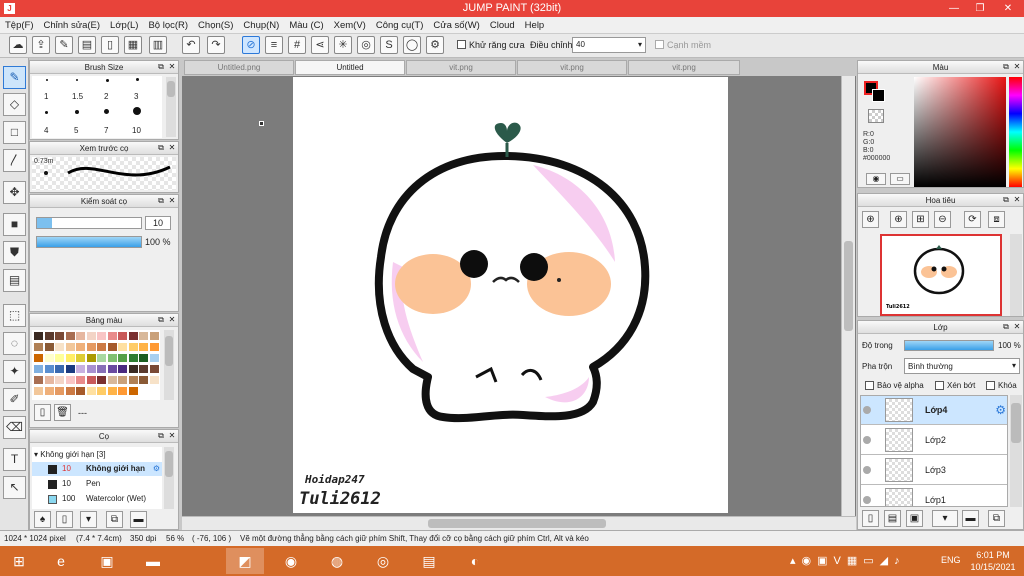  Describe the element at coordinates (609, 45) in the screenshot. I see `brush-value-select: 40 ▾` at that location.